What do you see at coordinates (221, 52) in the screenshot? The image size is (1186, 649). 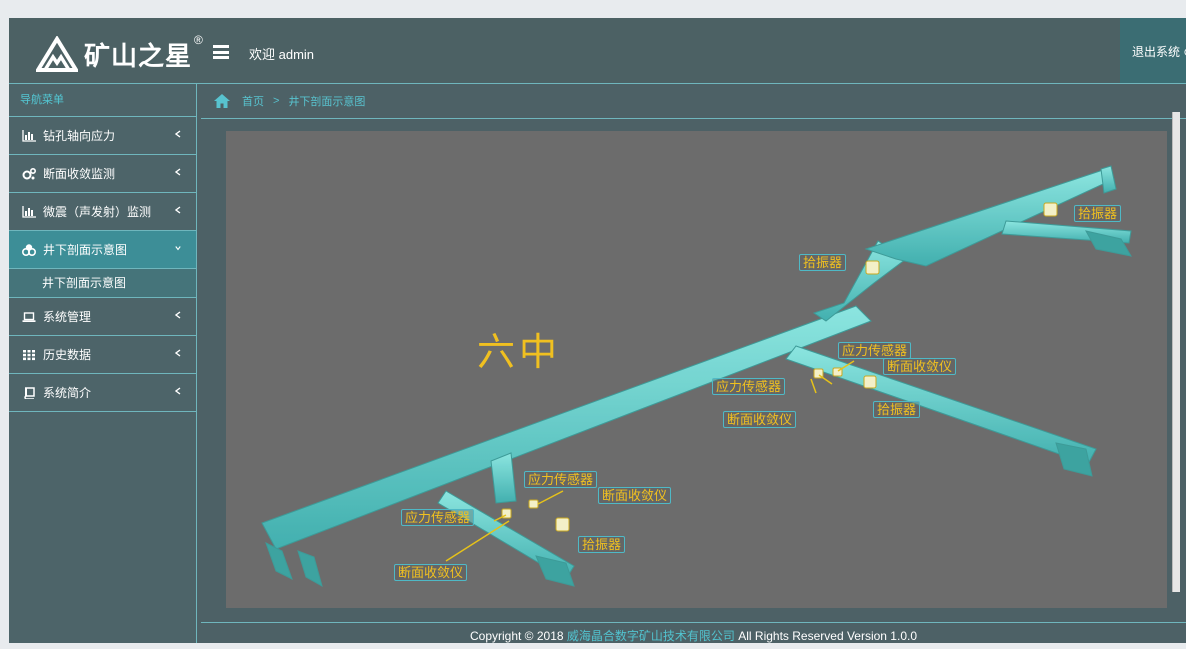 I see `menu-toggle-icon` at bounding box center [221, 52].